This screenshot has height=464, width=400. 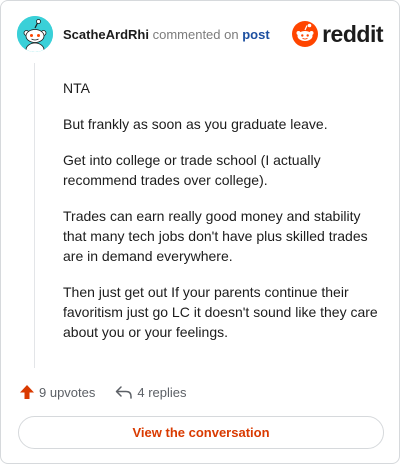 I want to click on comment-meta: ScatheArdRhi commented on post, so click(x=166, y=35).